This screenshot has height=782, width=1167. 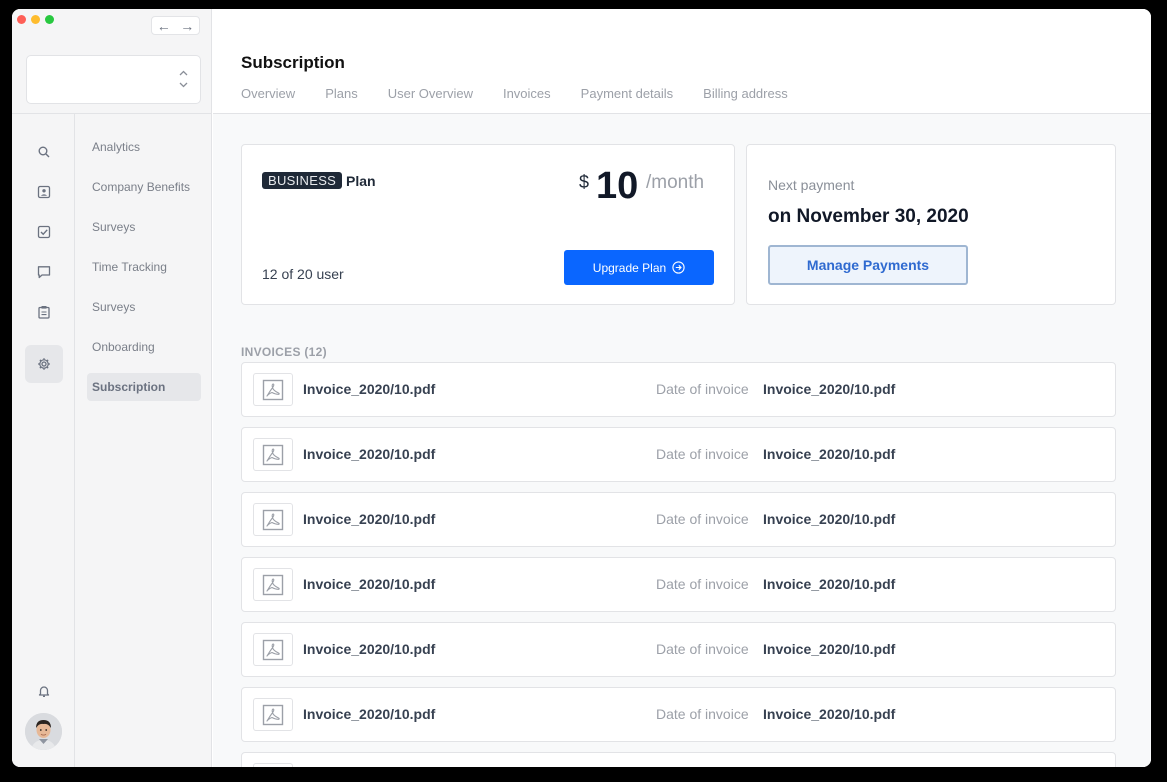 I want to click on chat-icon, so click(x=44, y=272).